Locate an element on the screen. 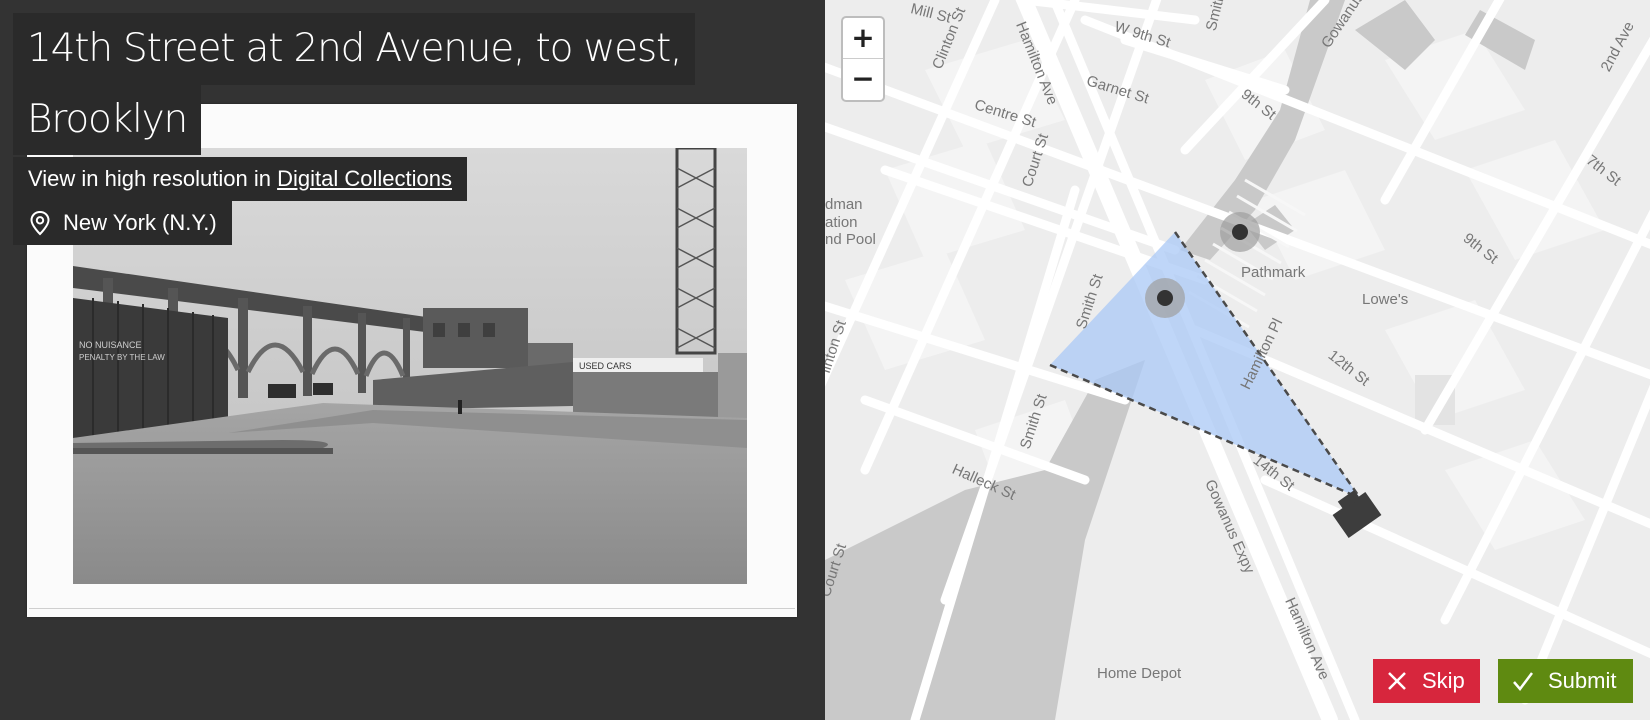 Image resolution: width=1650 pixels, height=720 pixels. zoom-control: + − is located at coordinates (863, 59).